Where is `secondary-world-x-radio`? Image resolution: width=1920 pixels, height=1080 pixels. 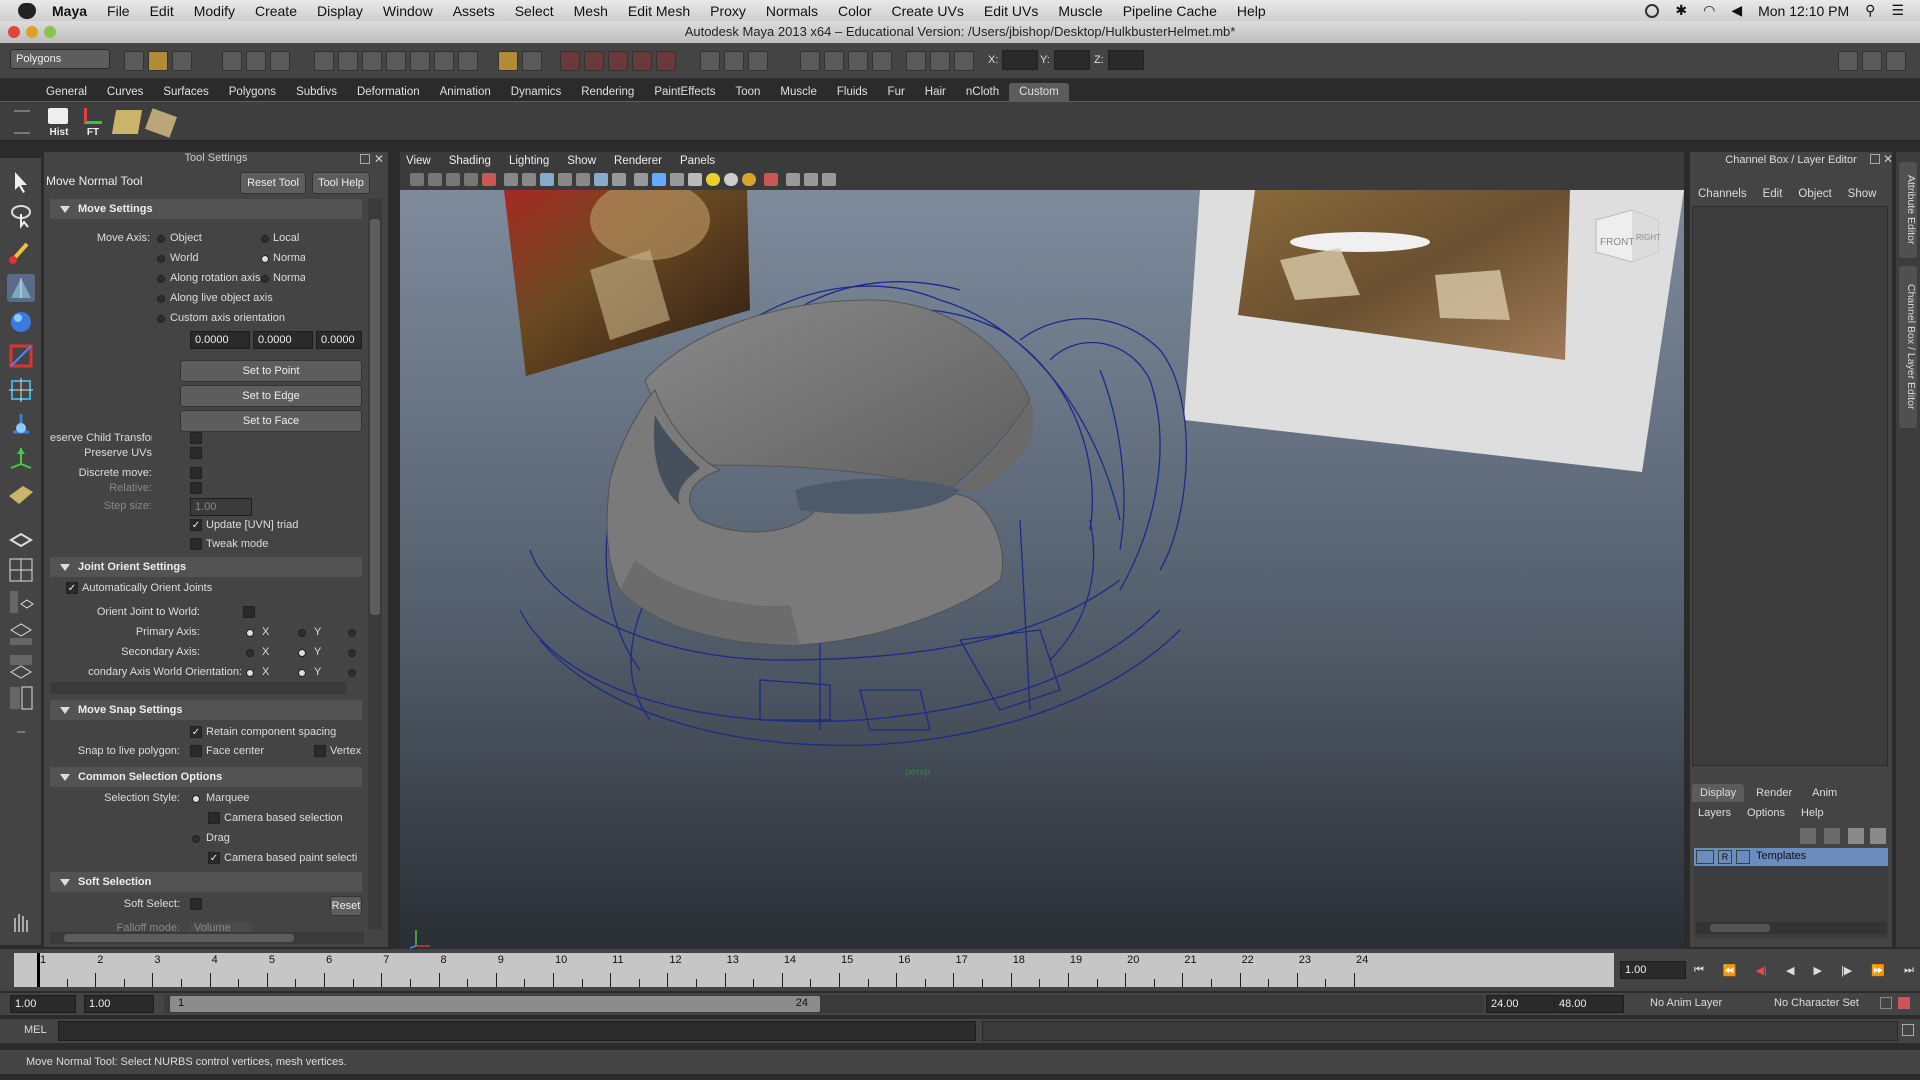 secondary-world-x-radio is located at coordinates (250, 673).